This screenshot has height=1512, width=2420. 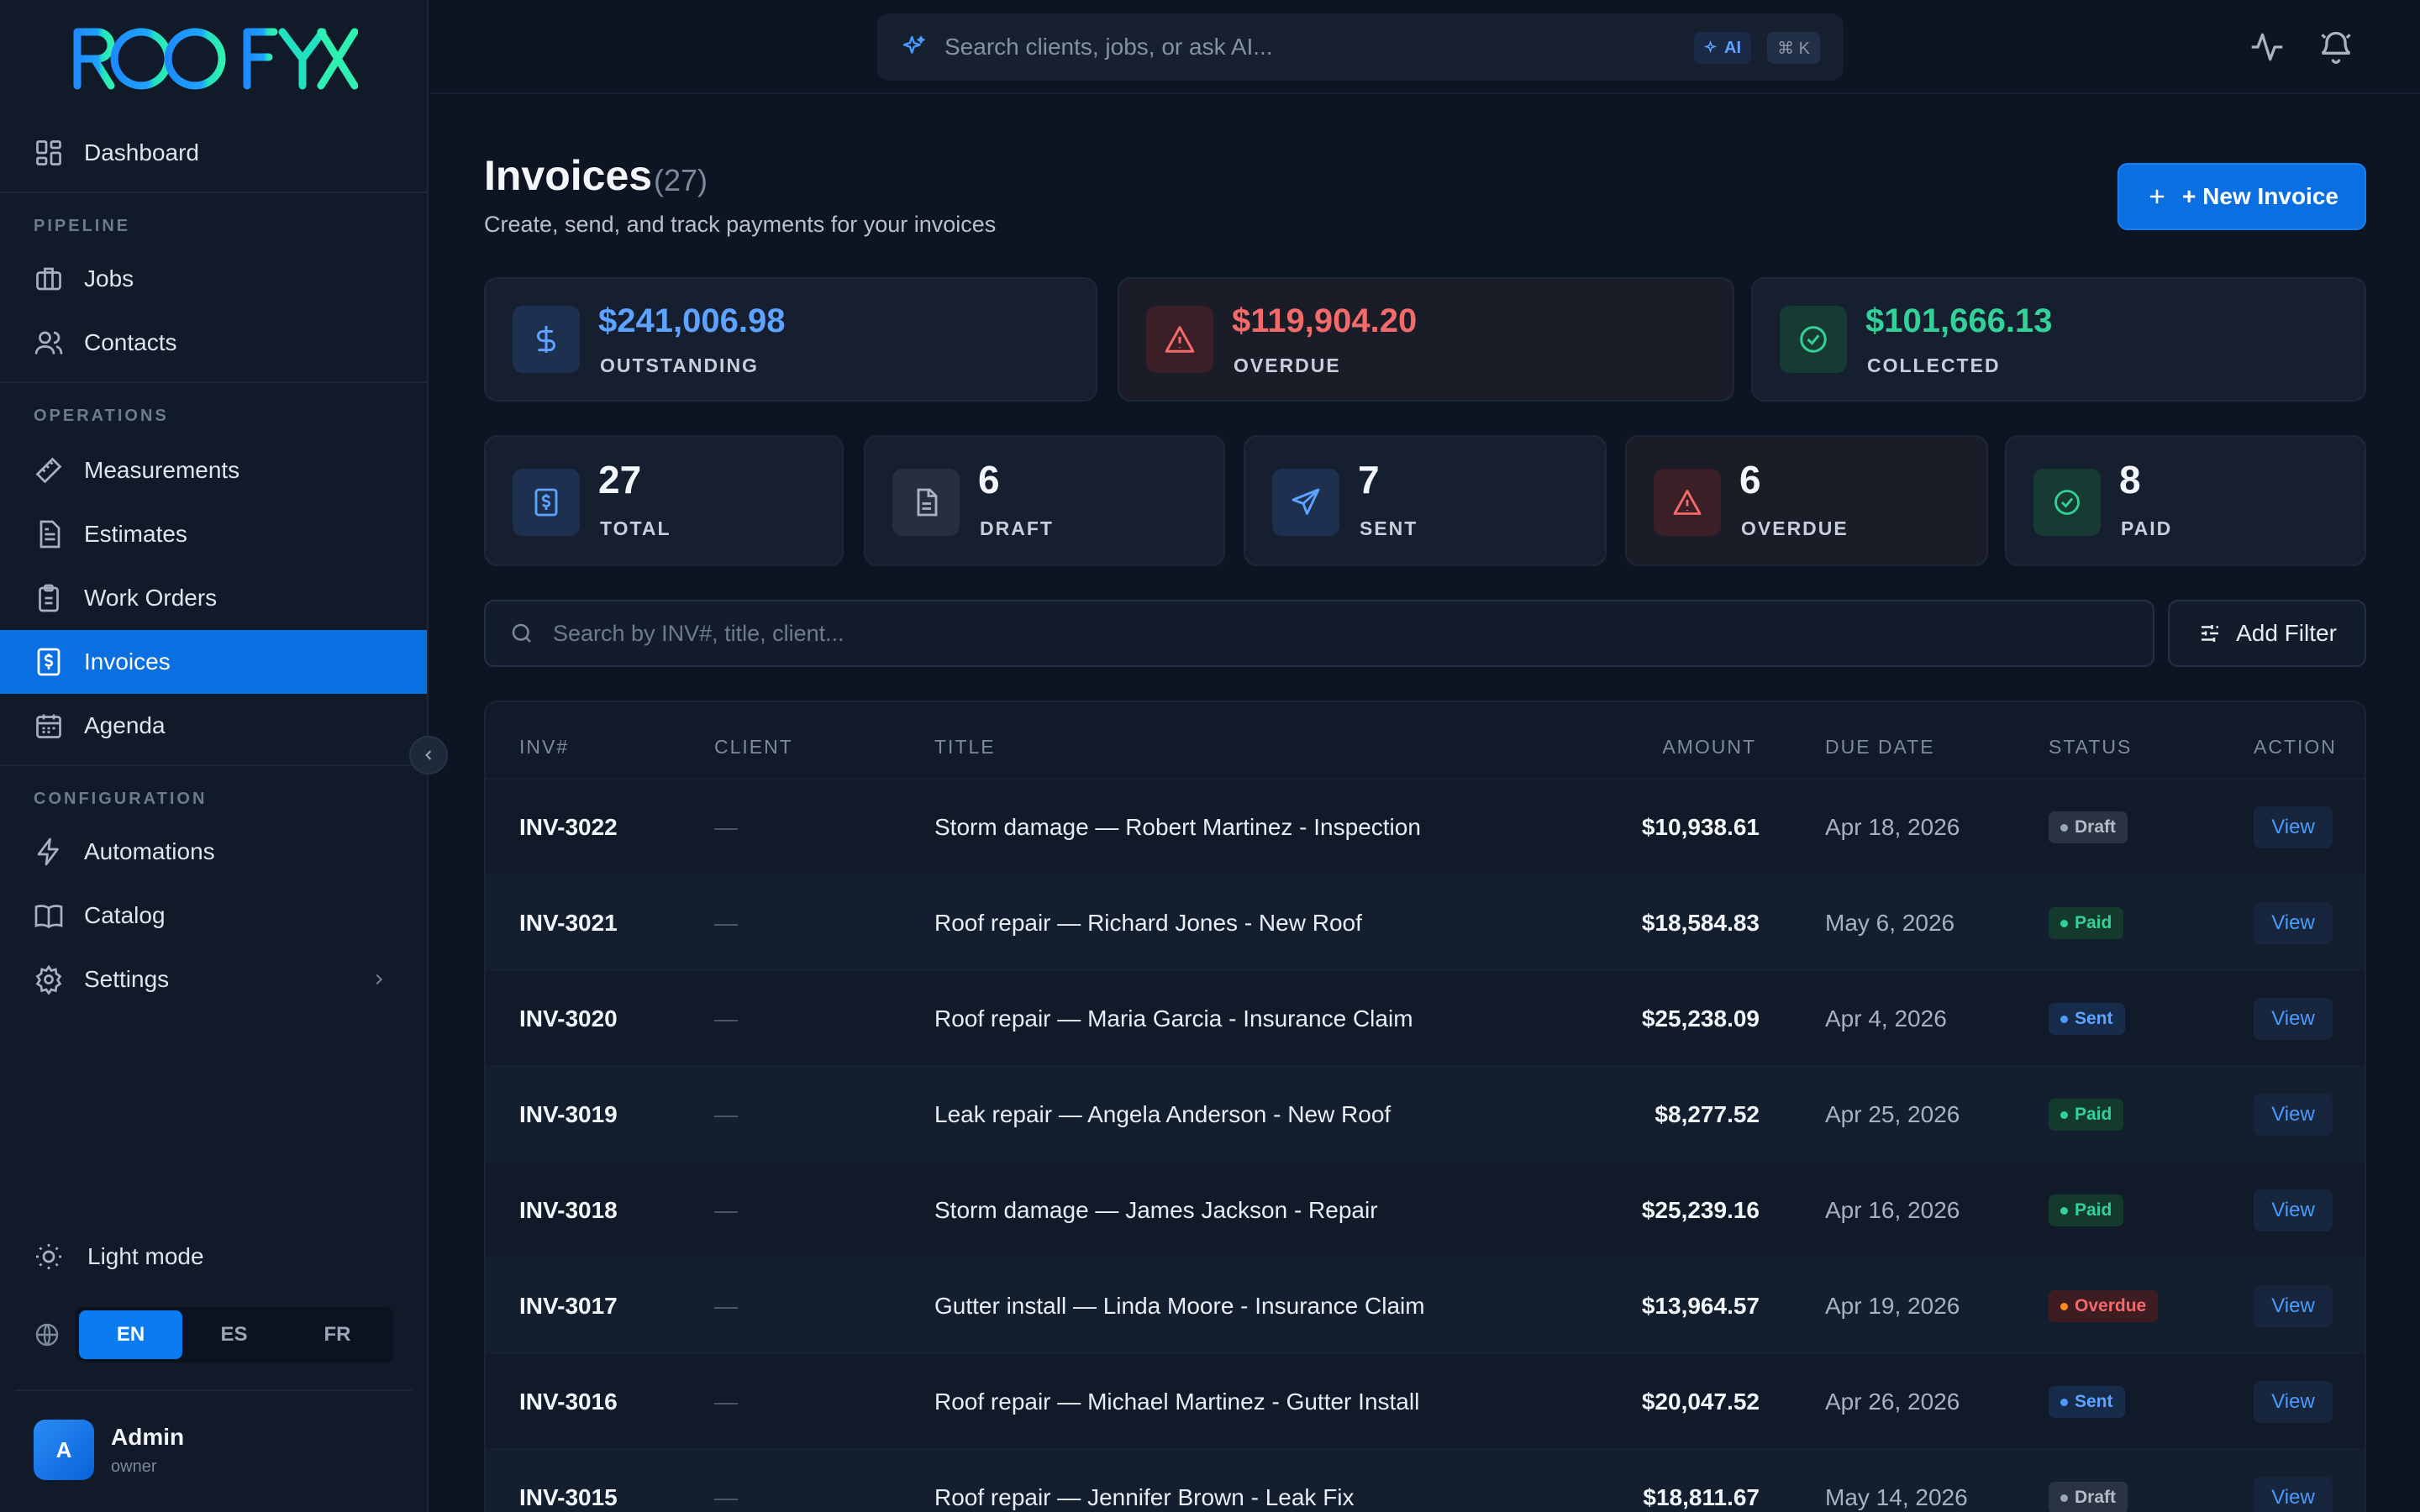 What do you see at coordinates (214, 343) in the screenshot?
I see `sidebar-item-contacts: Contacts` at bounding box center [214, 343].